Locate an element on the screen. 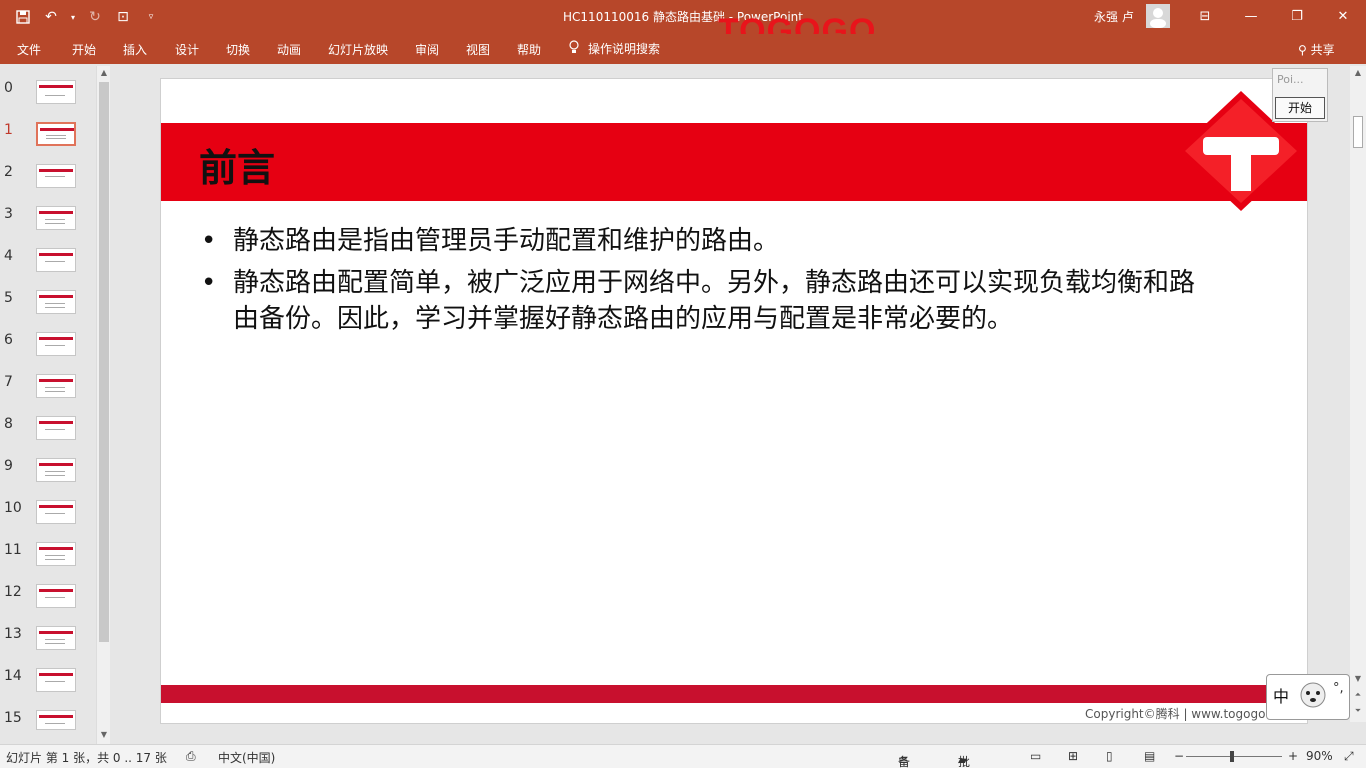 This screenshot has width=1366, height=768. thumbnail-3: 3 is located at coordinates (48, 227).